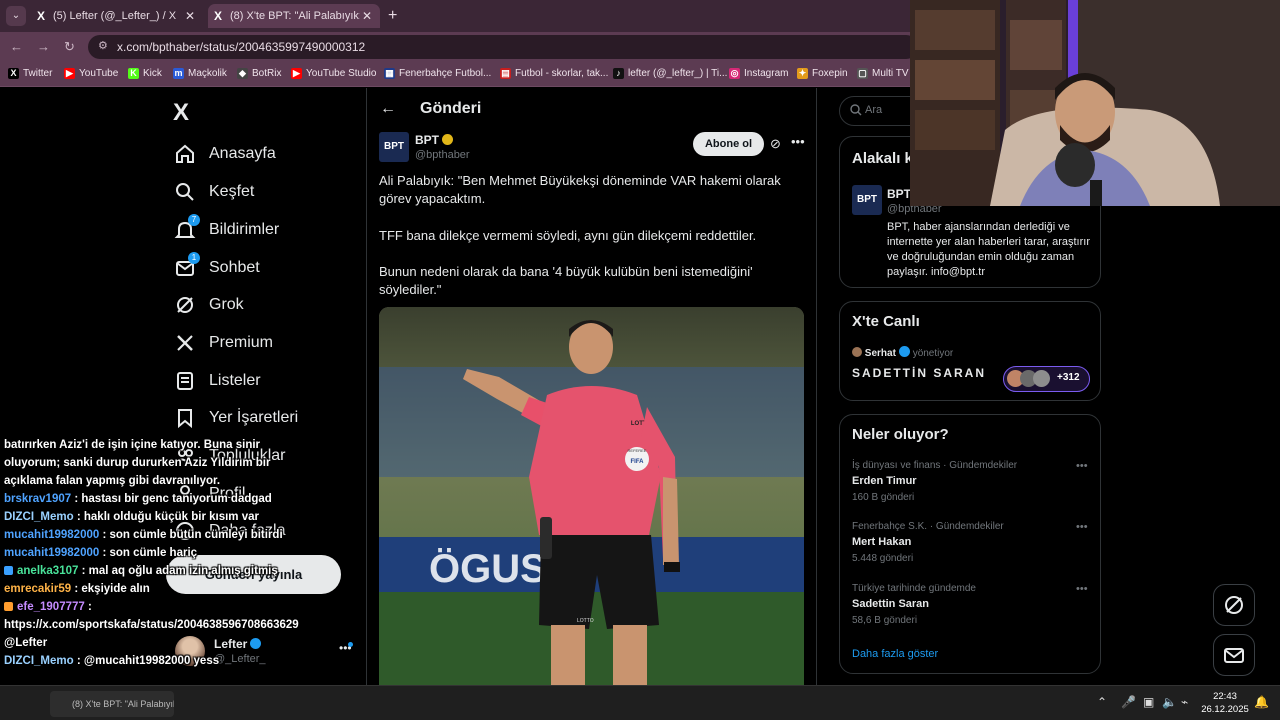 The height and width of the screenshot is (720, 1280). I want to click on network-icon: ⌁, so click(1184, 702).